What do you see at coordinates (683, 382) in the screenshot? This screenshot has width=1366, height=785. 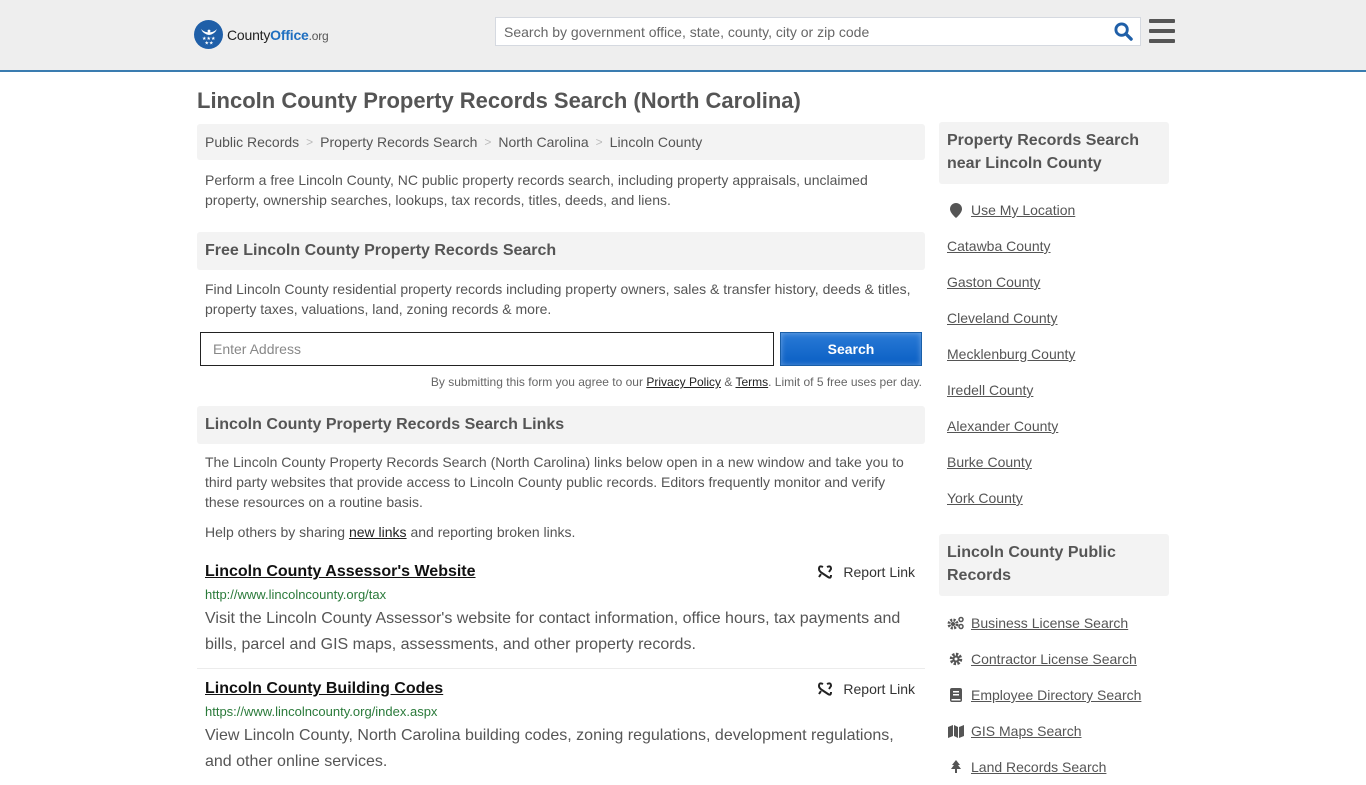 I see `privacy-policy-link: Privacy Policy` at bounding box center [683, 382].